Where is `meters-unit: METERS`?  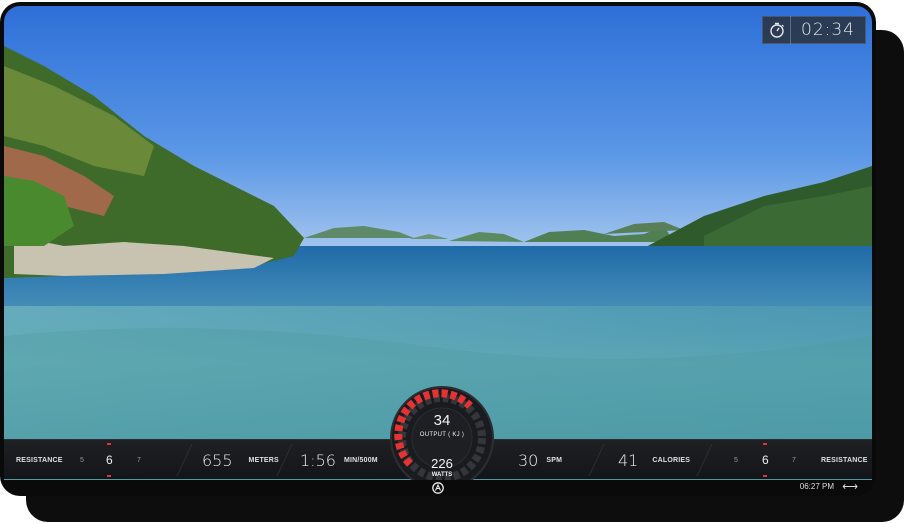 meters-unit: METERS is located at coordinates (263, 460).